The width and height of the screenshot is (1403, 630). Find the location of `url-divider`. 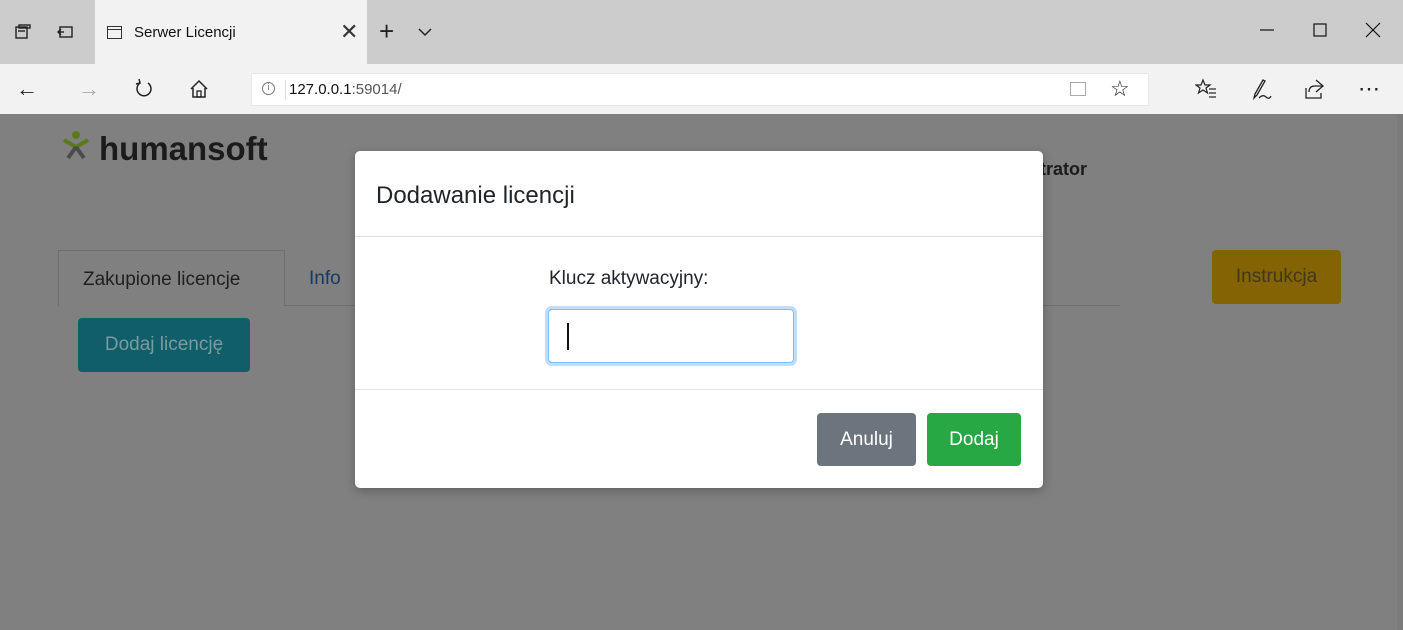

url-divider is located at coordinates (285, 90).